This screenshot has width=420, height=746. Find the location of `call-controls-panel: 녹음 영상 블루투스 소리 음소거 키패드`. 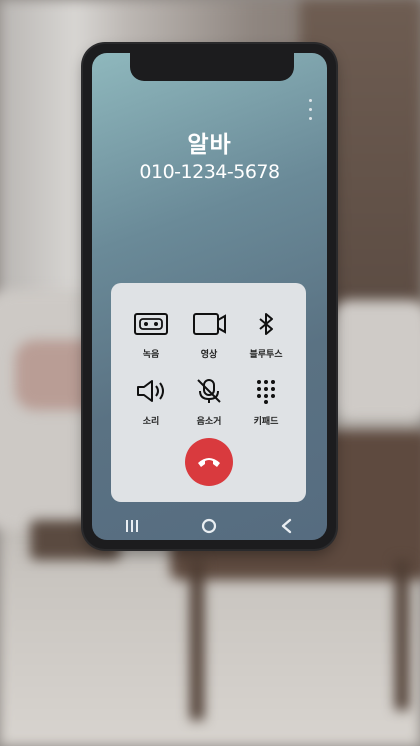

call-controls-panel: 녹음 영상 블루투스 소리 음소거 키패드 is located at coordinates (208, 392).